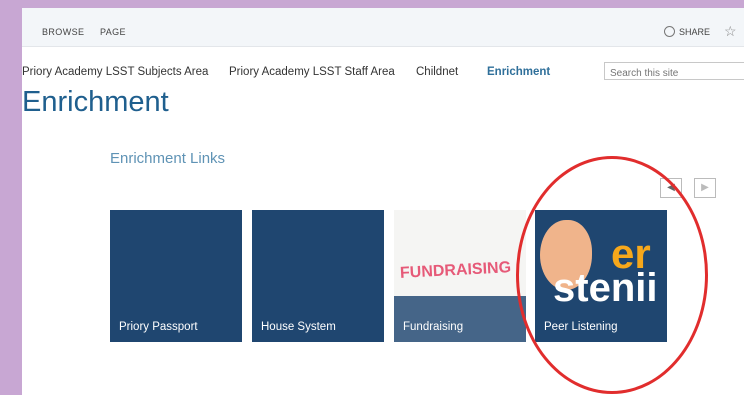 The image size is (744, 395). Describe the element at coordinates (695, 31) in the screenshot. I see `share-label: SHARE` at that location.